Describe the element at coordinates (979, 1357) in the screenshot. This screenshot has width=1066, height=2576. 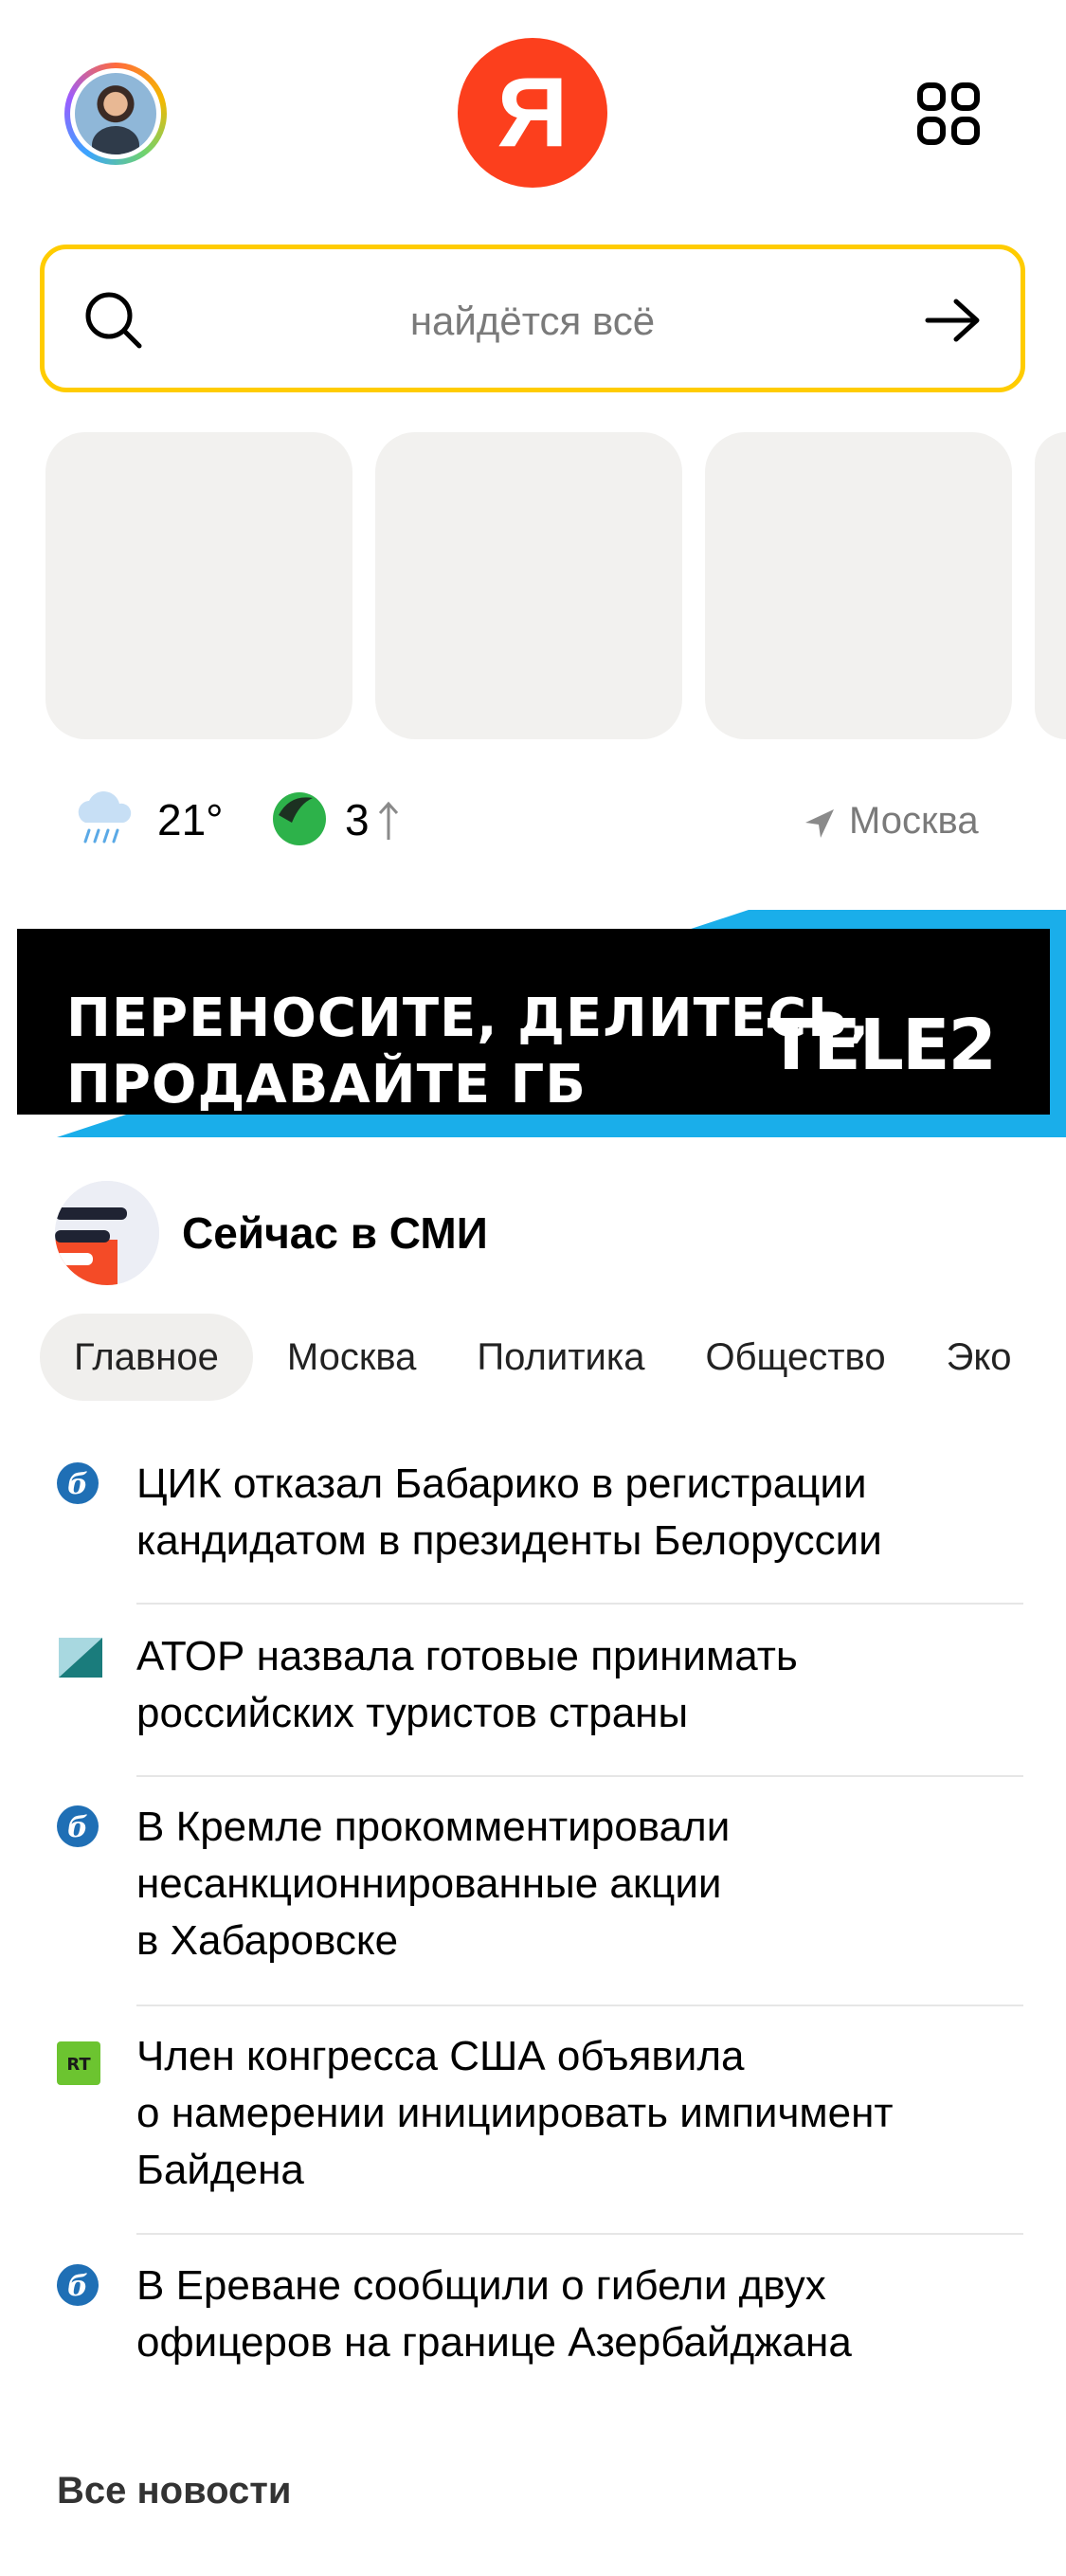
I see `tab-economy: Эко` at that location.